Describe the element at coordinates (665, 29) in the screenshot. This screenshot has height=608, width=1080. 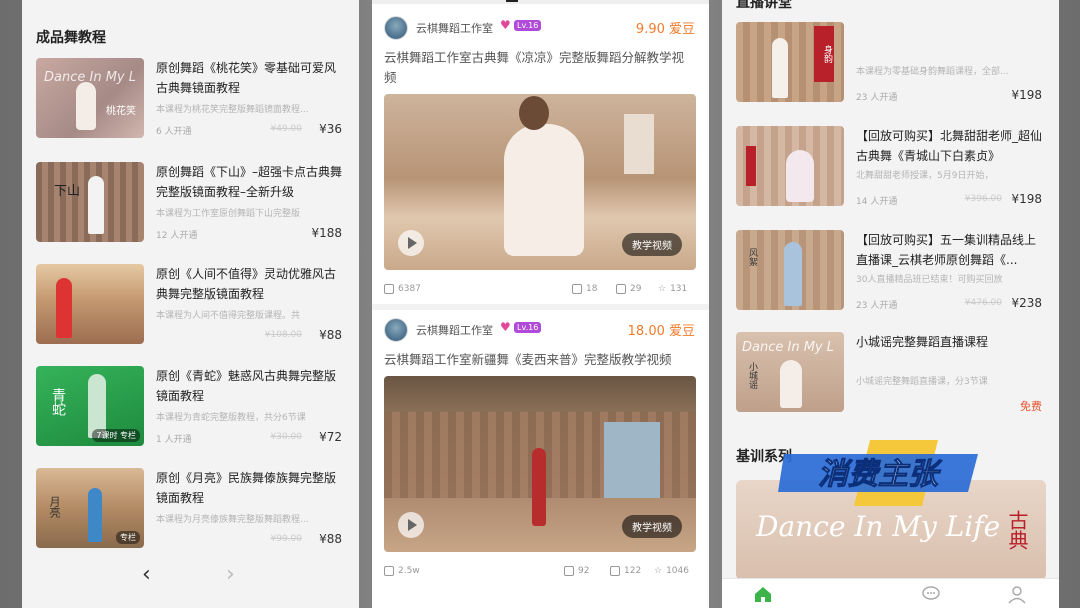
I see `post-price: 9.90 爱豆` at that location.